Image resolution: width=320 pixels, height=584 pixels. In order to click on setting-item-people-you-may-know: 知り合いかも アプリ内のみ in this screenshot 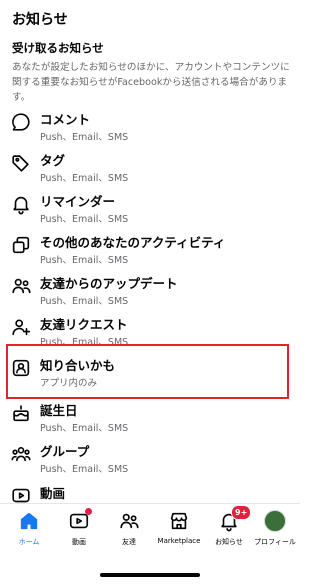, I will do `click(150, 374)`.